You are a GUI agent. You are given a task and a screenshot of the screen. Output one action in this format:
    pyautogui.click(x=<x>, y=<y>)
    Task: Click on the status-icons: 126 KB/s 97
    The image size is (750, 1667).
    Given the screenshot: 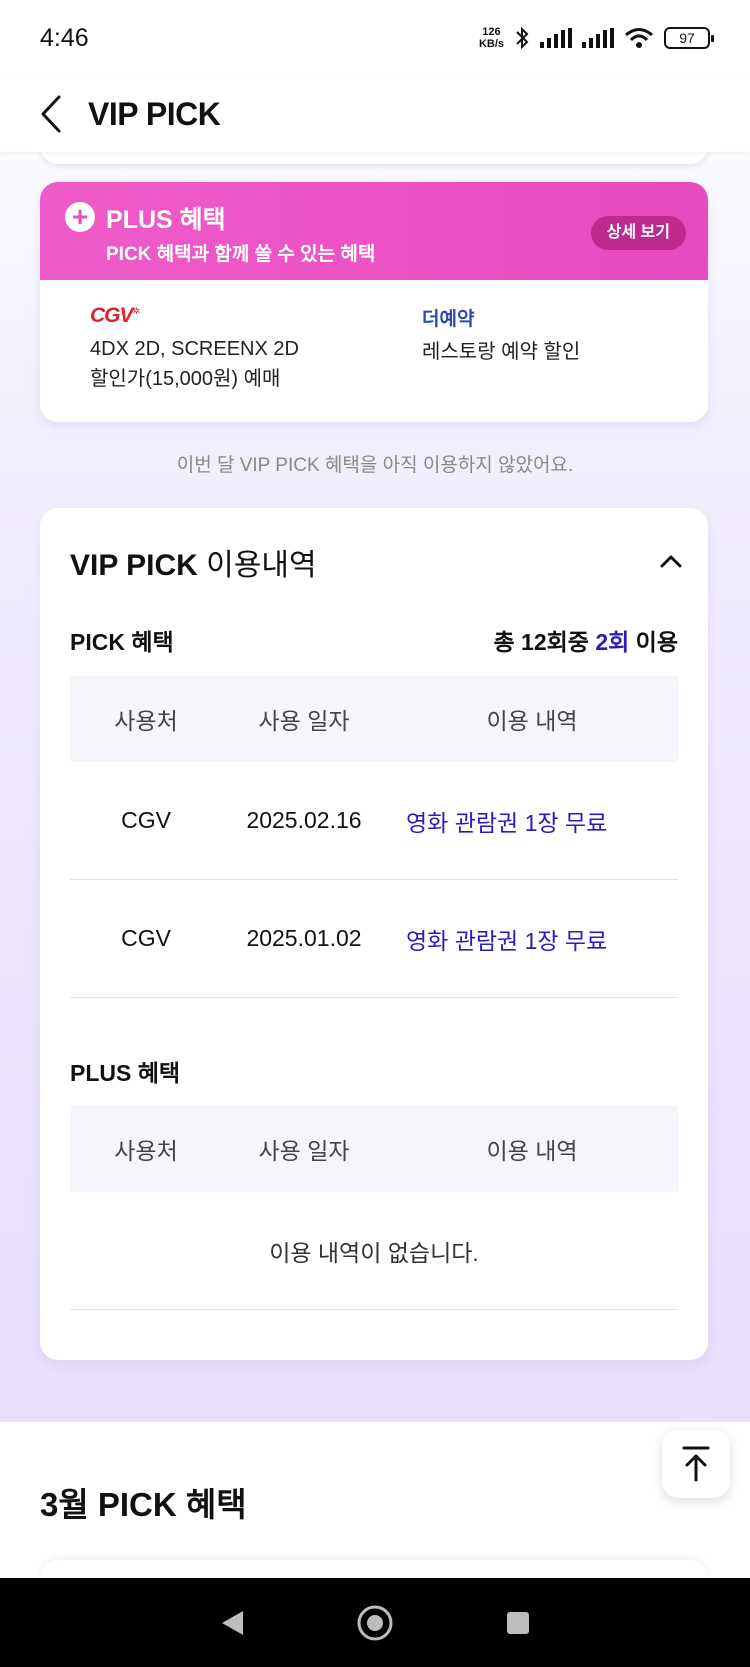 What is the action you would take?
    pyautogui.click(x=596, y=38)
    